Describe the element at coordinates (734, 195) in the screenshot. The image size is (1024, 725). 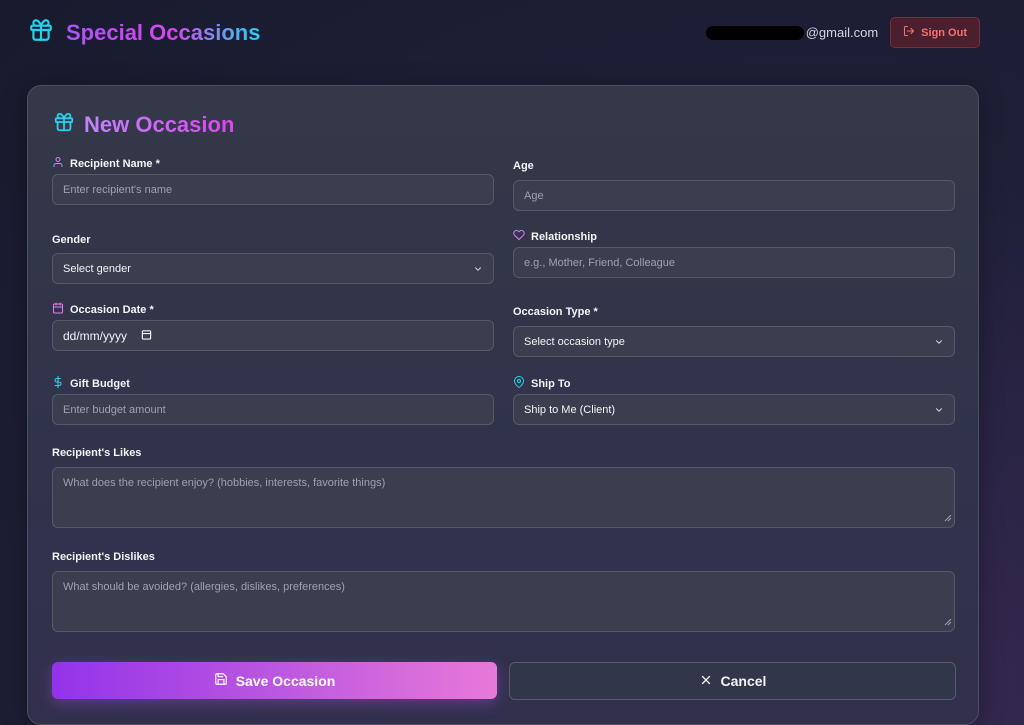
I see `age-input: Age` at that location.